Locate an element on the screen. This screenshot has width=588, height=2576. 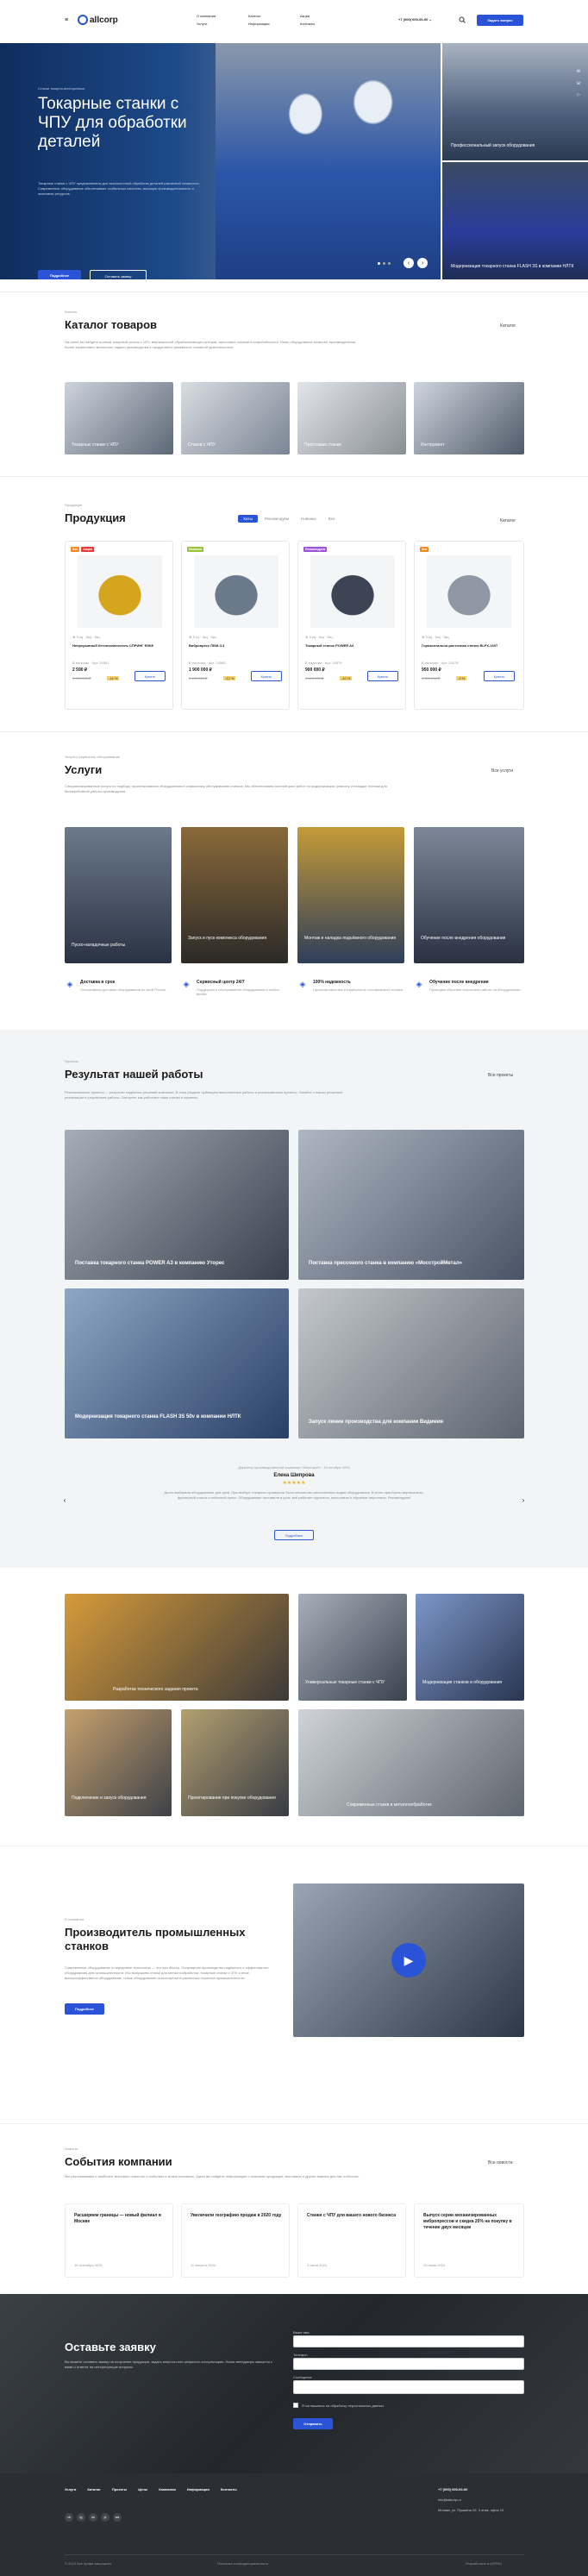
menu-icon: ≡ is located at coordinates (66, 20).